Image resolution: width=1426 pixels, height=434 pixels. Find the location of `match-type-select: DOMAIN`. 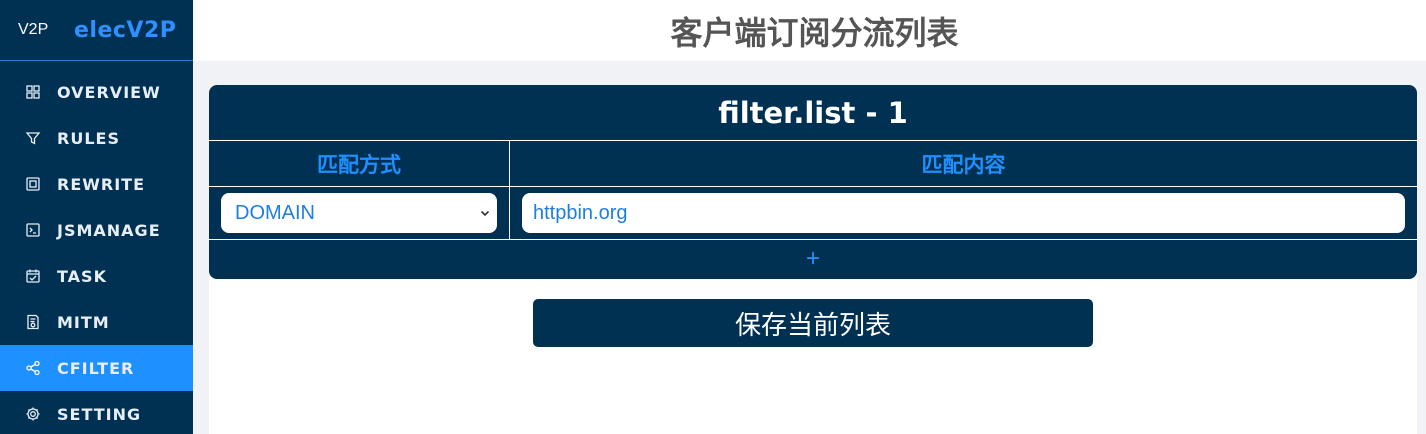

match-type-select: DOMAIN is located at coordinates (359, 213).